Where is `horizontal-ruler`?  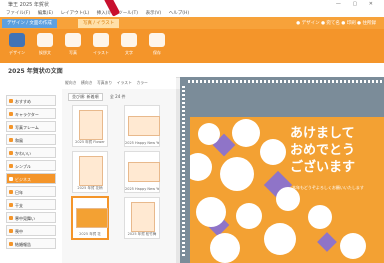 horizontal-ruler is located at coordinates (286, 81).